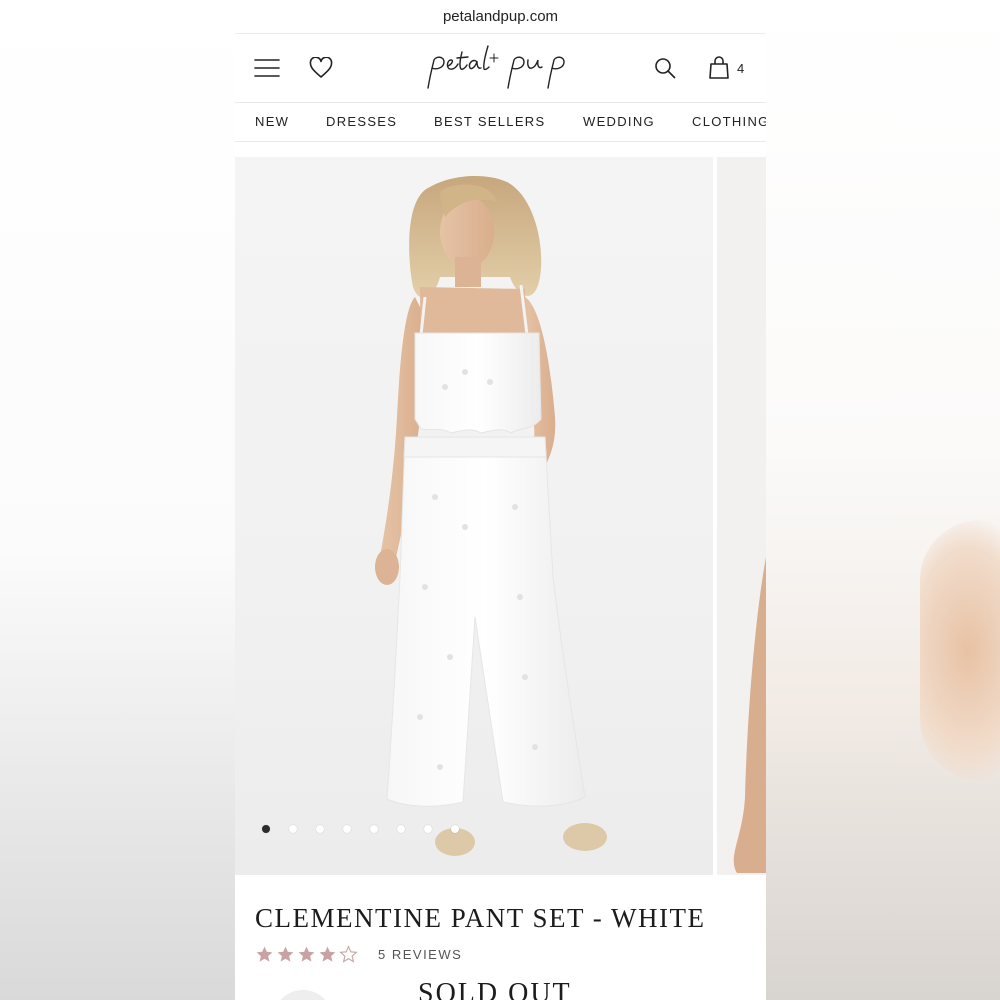 Image resolution: width=1000 pixels, height=1000 pixels. I want to click on shopping-bag-icon, so click(719, 68).